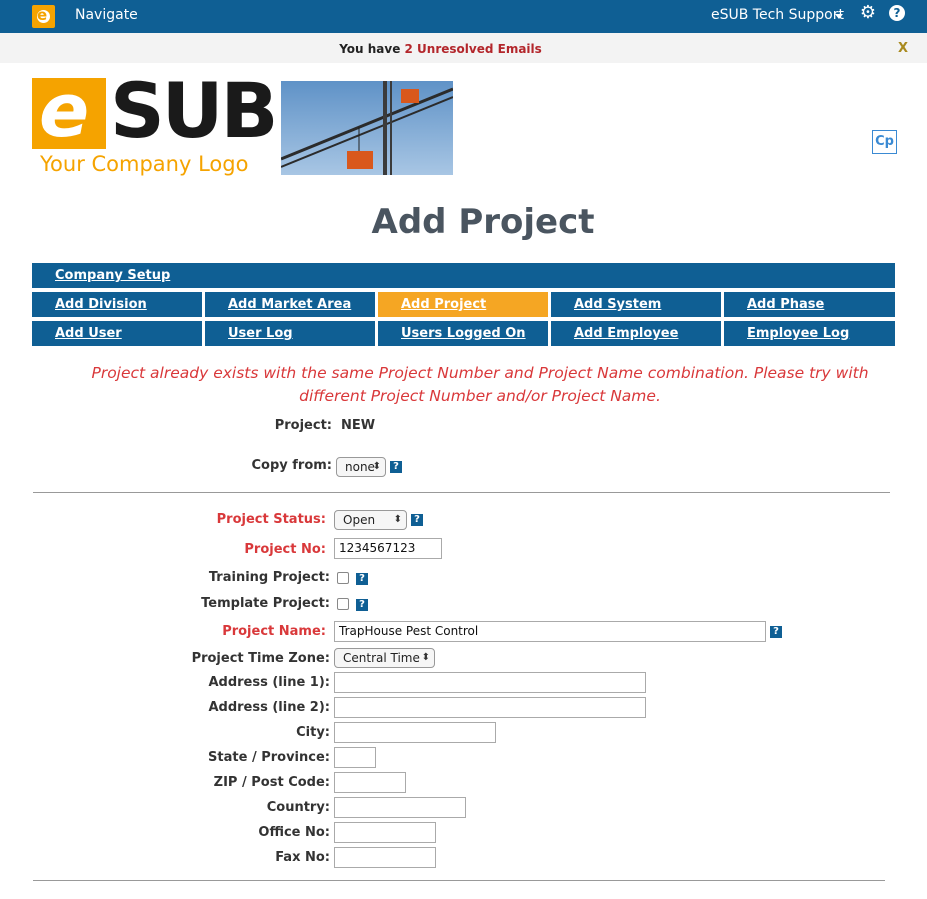 The width and height of the screenshot is (927, 899). I want to click on nav-add-phase: Add Phase, so click(809, 304).